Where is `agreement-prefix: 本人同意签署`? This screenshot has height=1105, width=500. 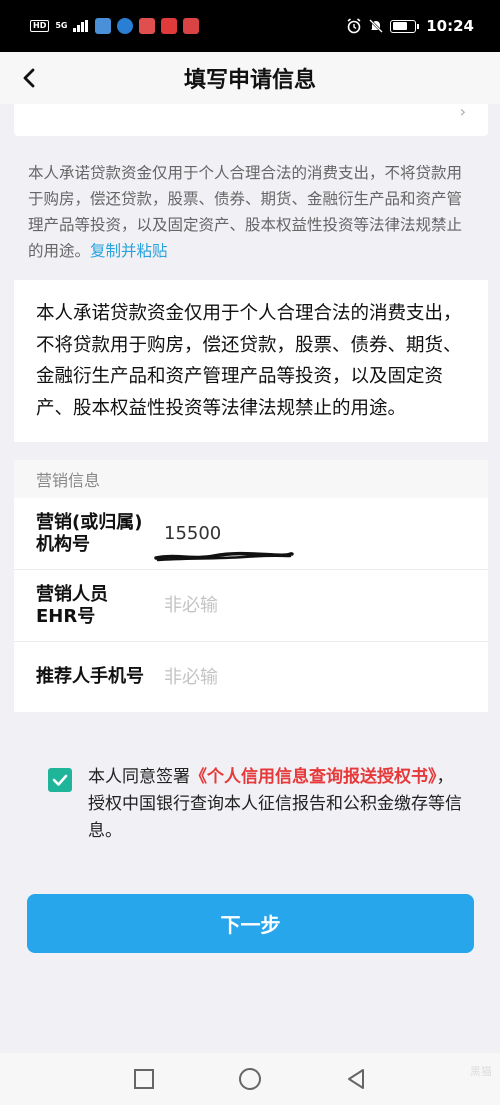
agreement-prefix: 本人同意签署 is located at coordinates (139, 777).